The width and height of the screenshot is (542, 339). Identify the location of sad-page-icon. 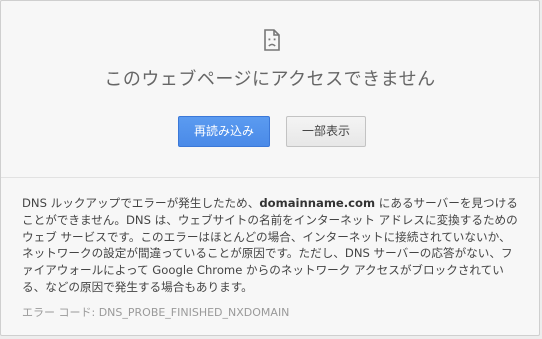
(272, 40).